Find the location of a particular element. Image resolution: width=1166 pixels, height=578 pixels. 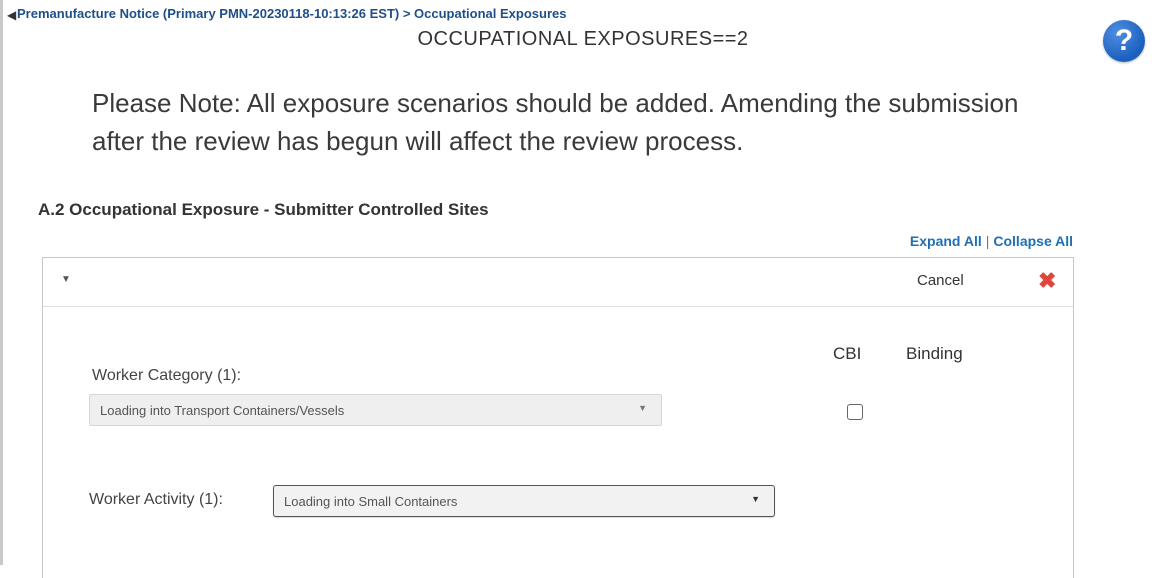

left-rail is located at coordinates (1, 282).